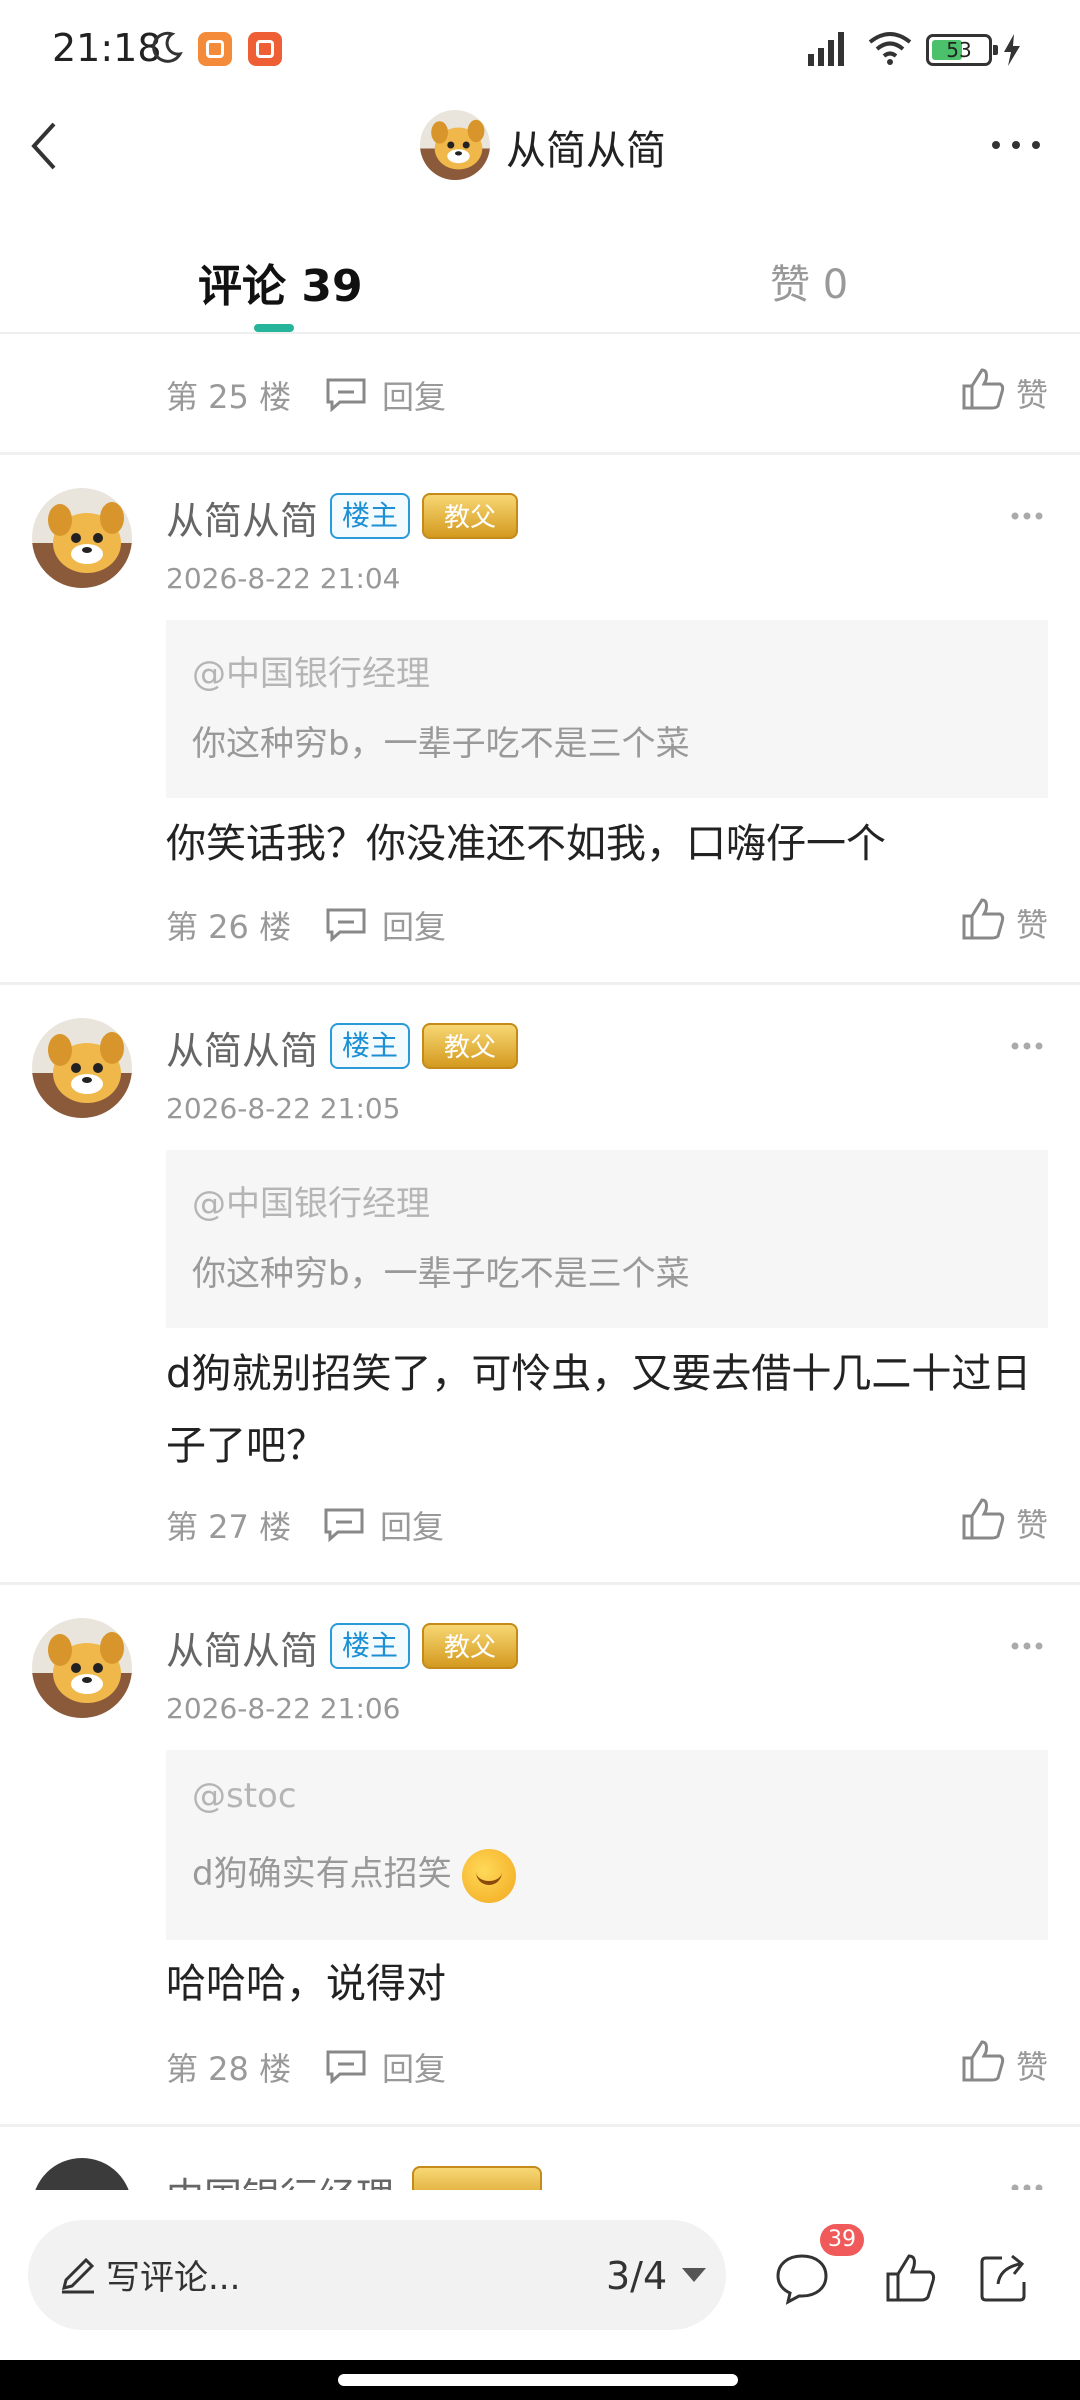 This screenshot has height=2400, width=1080. Describe the element at coordinates (959, 50) in the screenshot. I see `battery-level: 53` at that location.